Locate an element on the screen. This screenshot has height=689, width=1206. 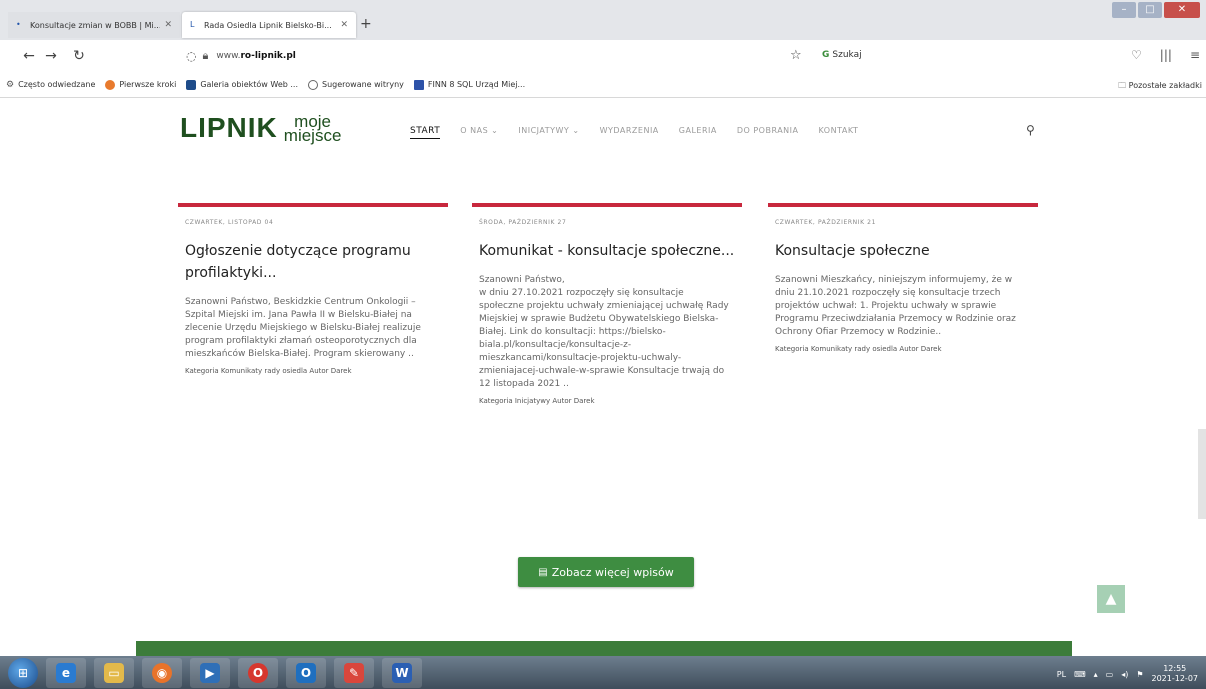
address-bar: www.ro-lipnik.pl is located at coordinates (256, 56).